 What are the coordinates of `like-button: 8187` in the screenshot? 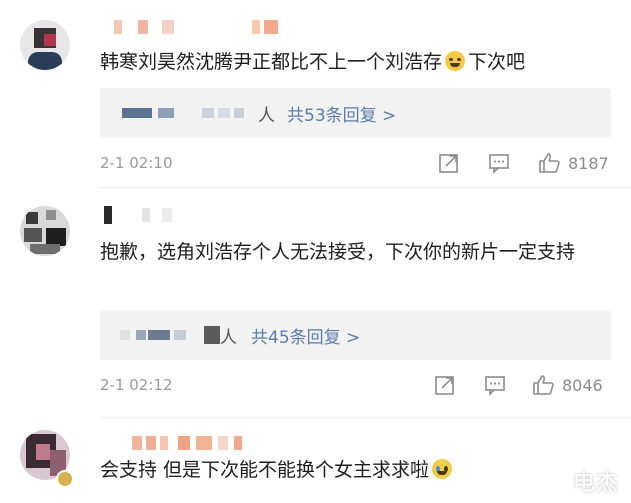 It's located at (573, 163).